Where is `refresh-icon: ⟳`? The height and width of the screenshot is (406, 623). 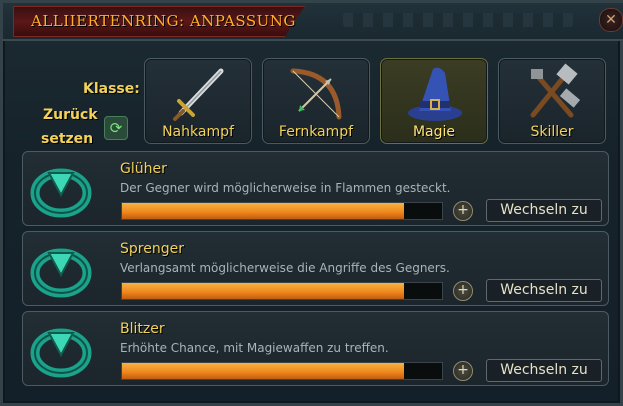
refresh-icon: ⟳ is located at coordinates (116, 128).